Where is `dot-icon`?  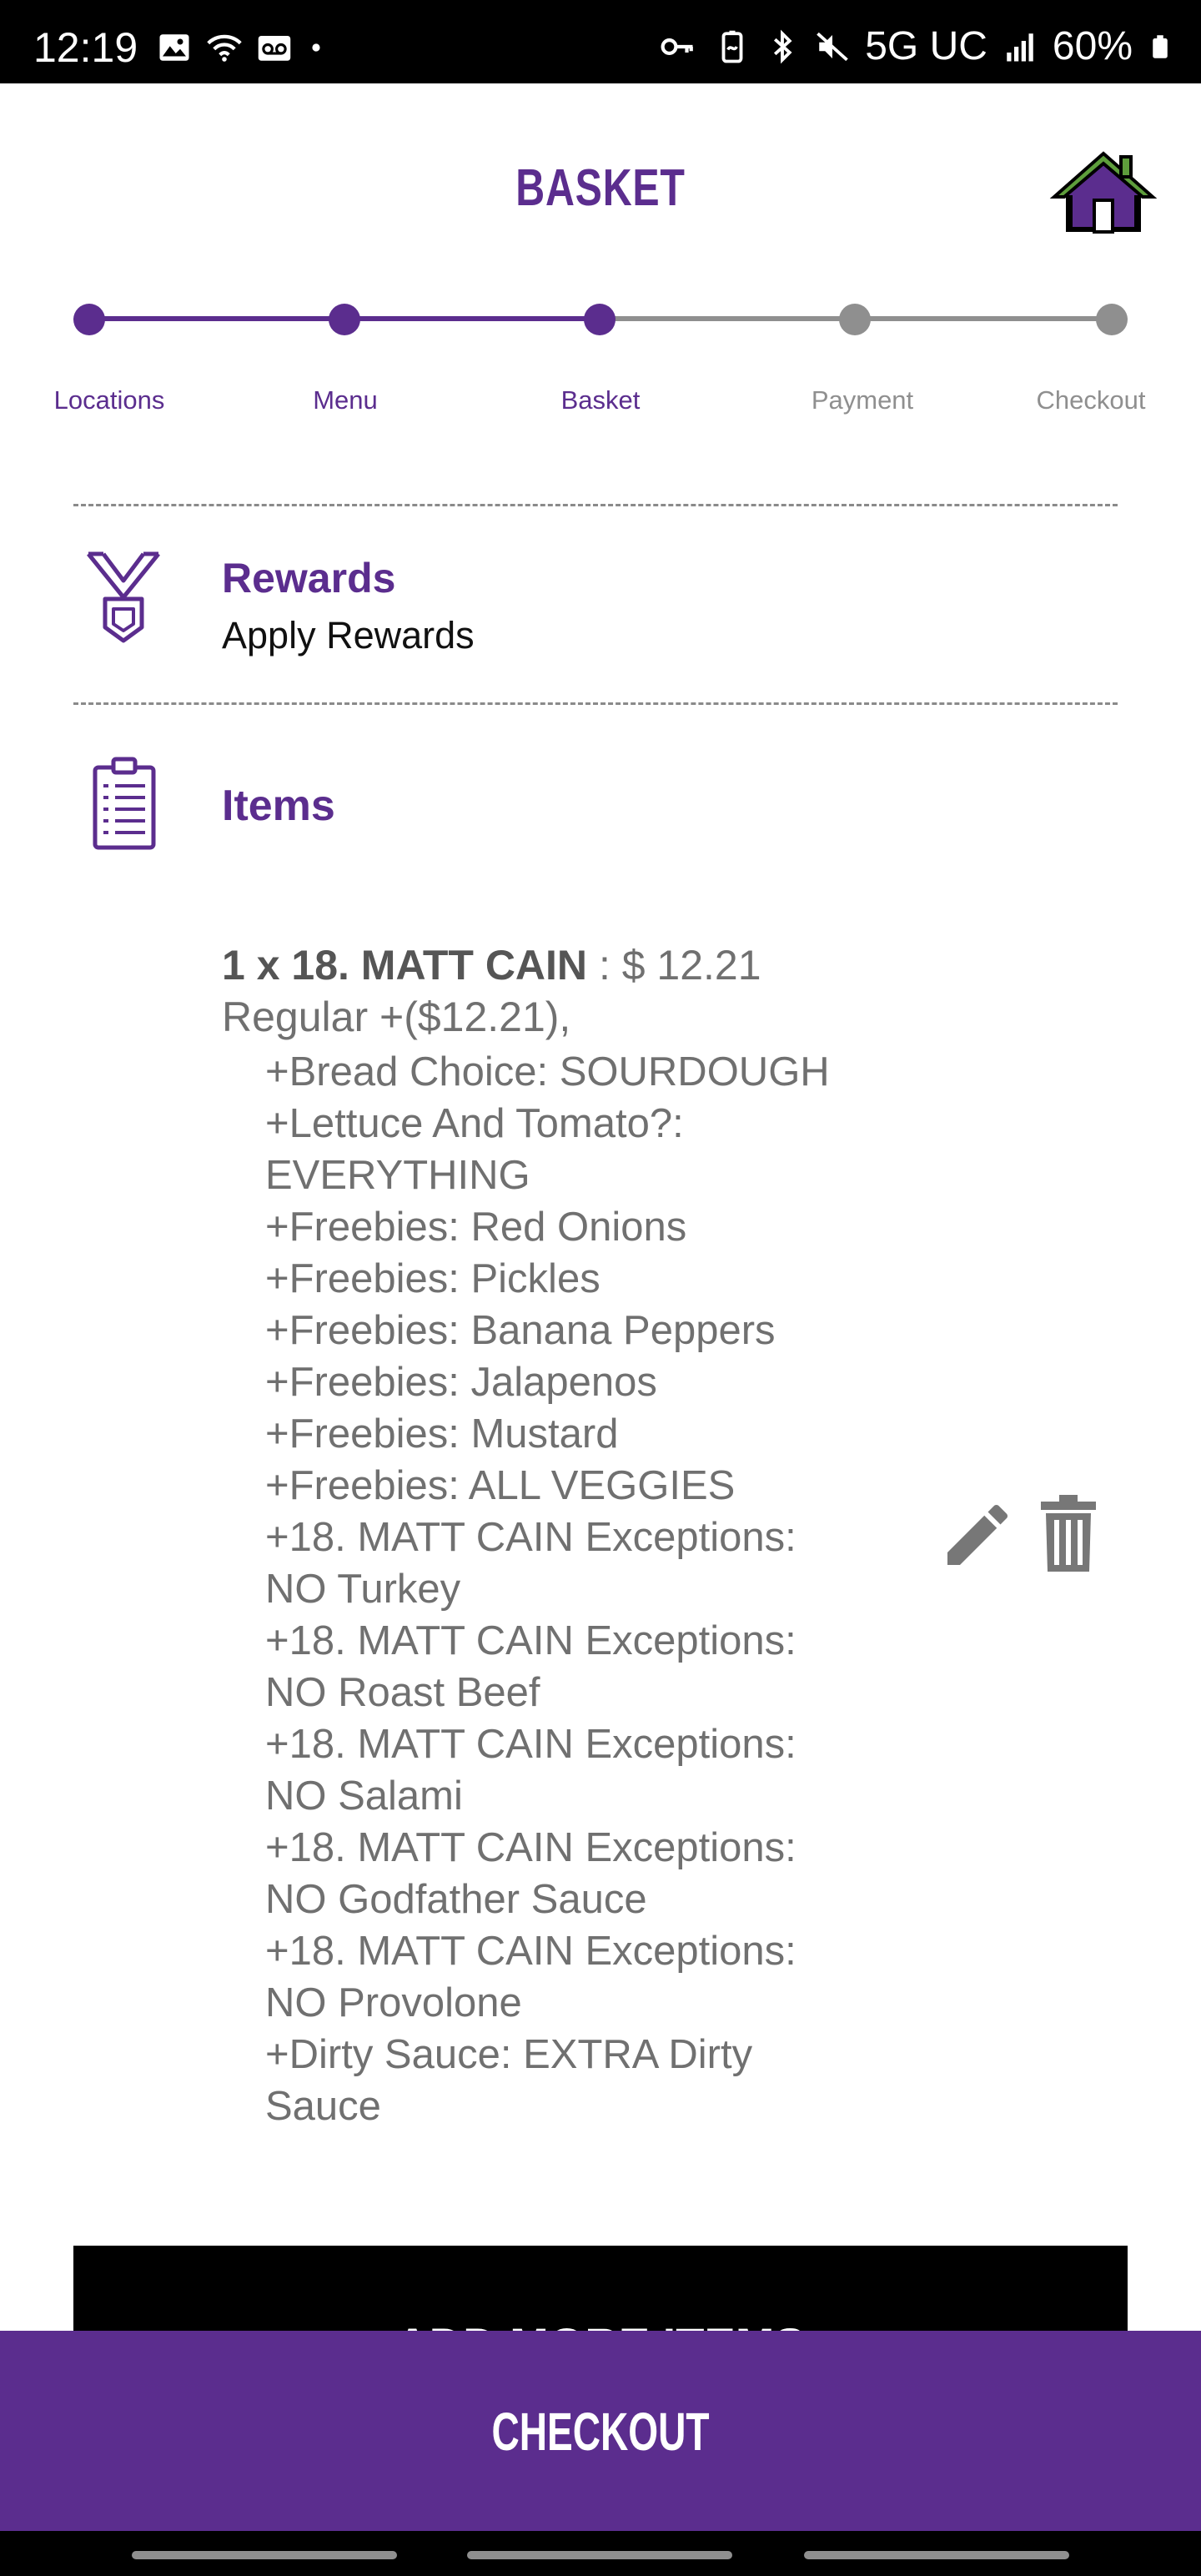 dot-icon is located at coordinates (316, 47).